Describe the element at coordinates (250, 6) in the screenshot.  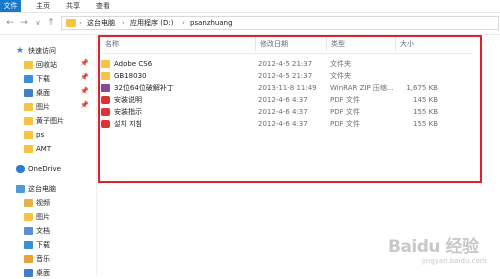
I see `ribbon-bar: 文件 主页 共享 查看` at that location.